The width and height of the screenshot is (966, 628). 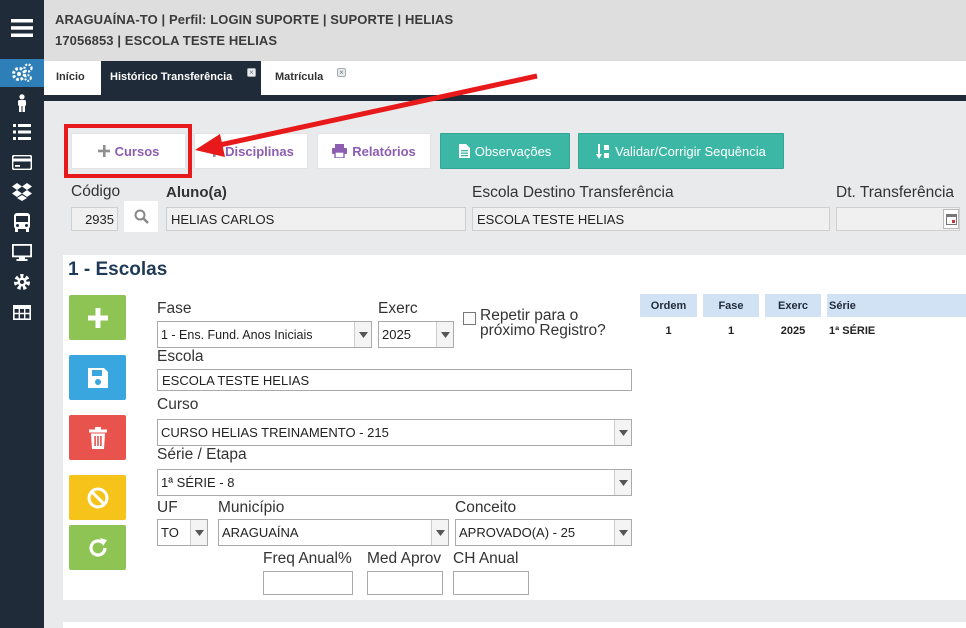 I want to click on sort-icon, so click(x=603, y=151).